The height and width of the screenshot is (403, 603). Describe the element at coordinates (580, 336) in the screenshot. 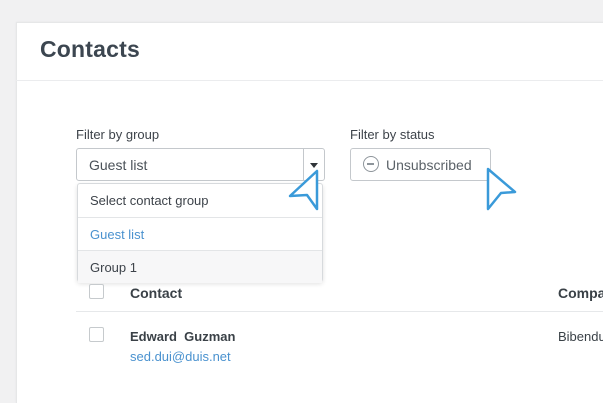

I see `contact-company: Bibendu` at that location.